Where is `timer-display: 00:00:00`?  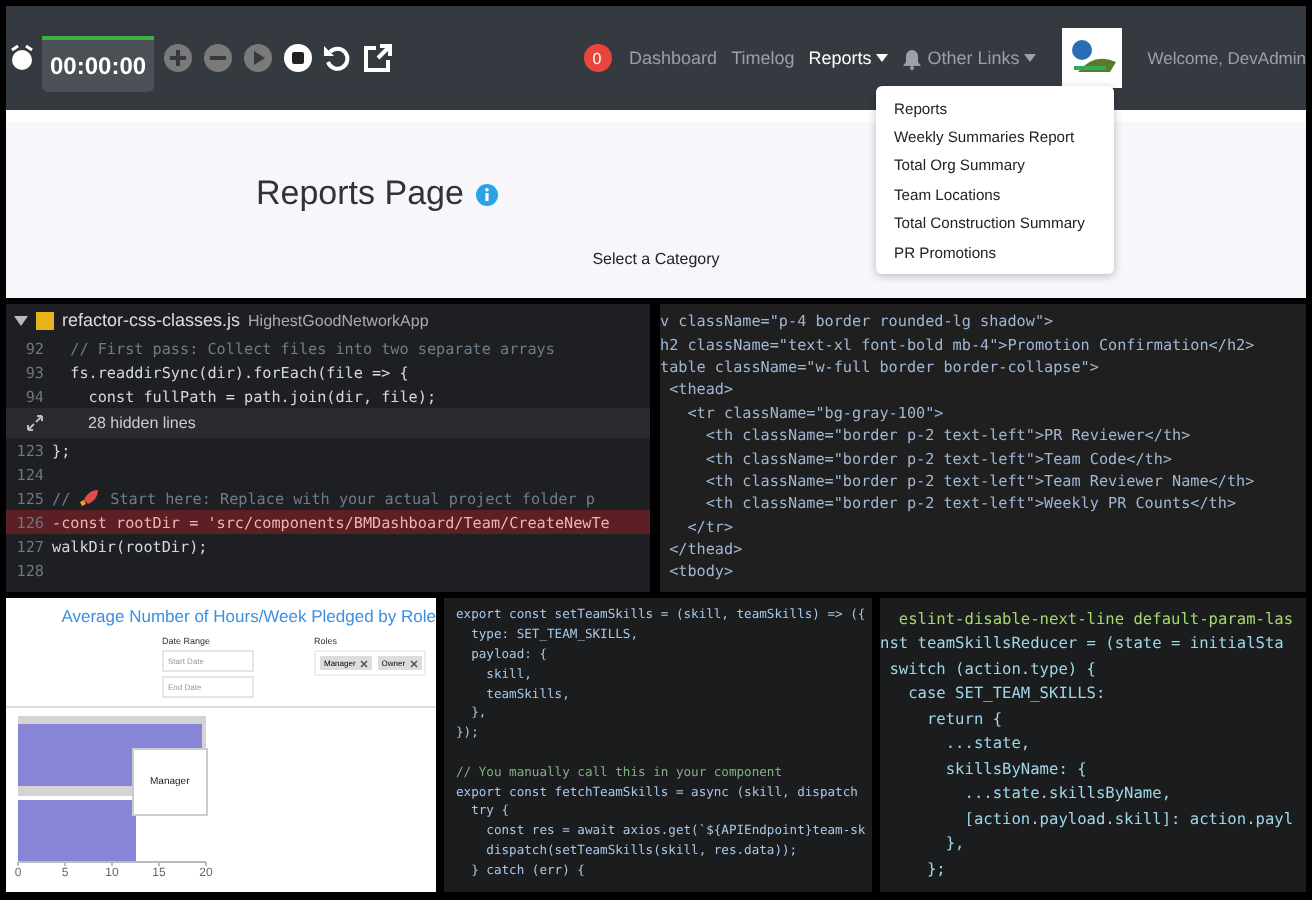 timer-display: 00:00:00 is located at coordinates (98, 64).